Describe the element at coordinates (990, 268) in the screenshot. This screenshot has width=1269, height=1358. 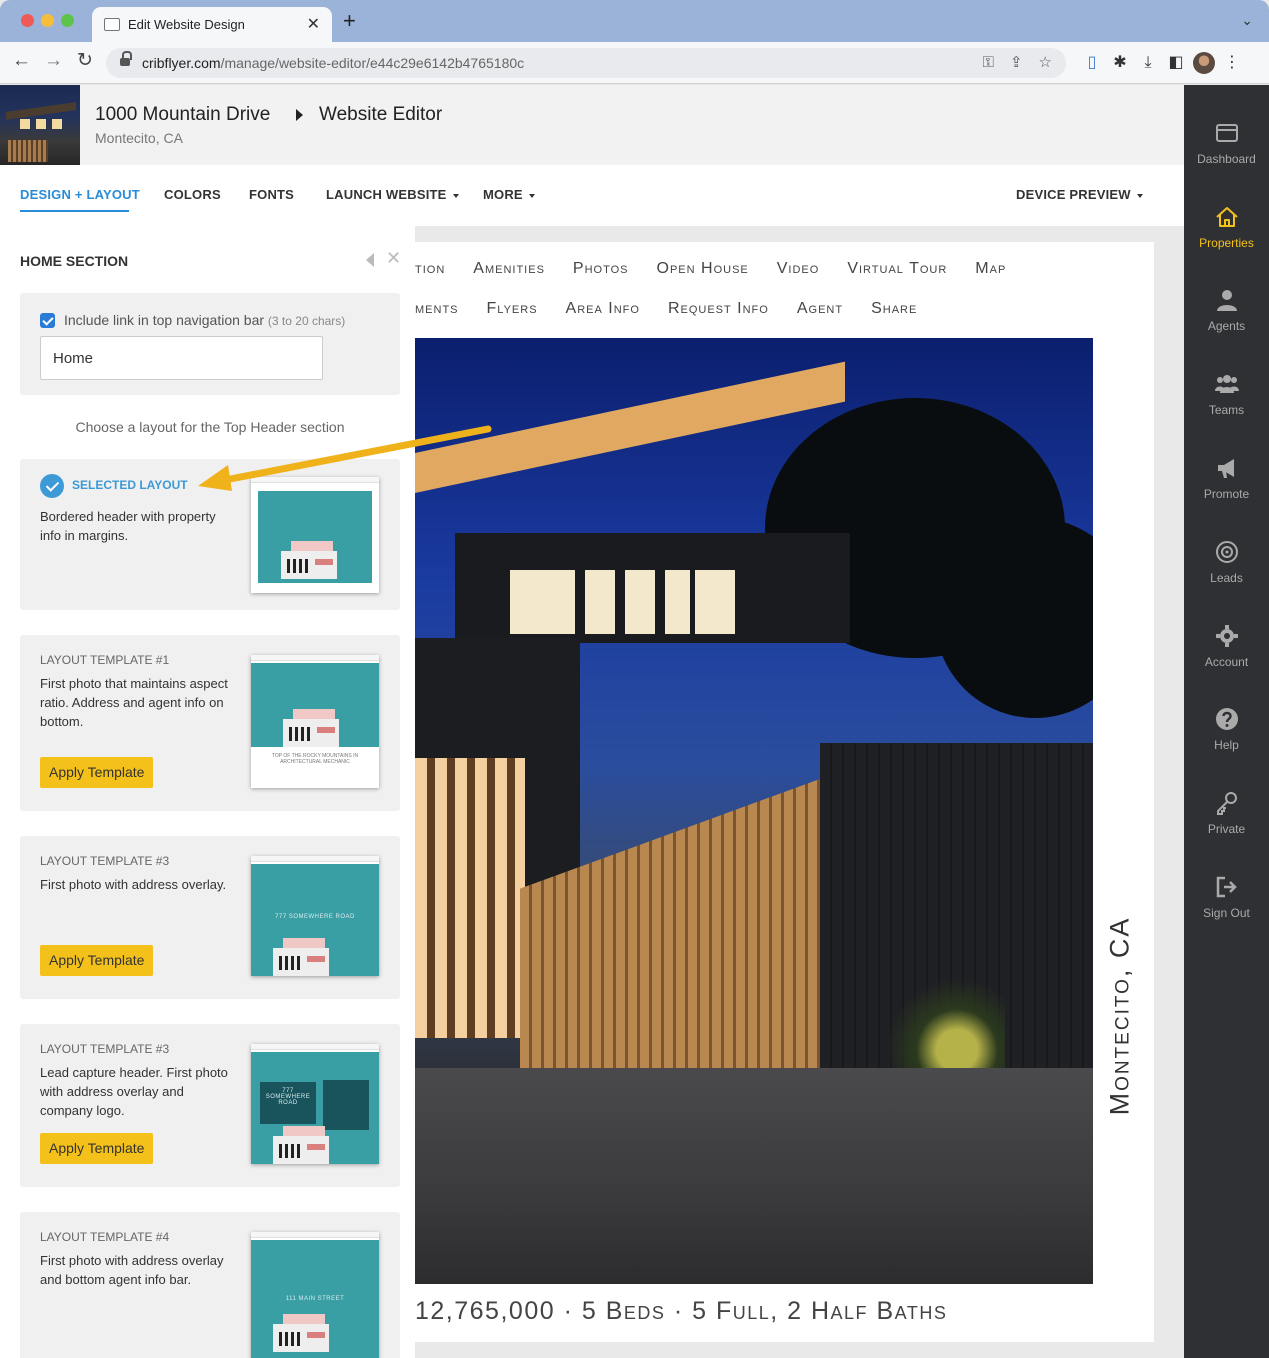
I see `preview-nav-item: Map` at that location.